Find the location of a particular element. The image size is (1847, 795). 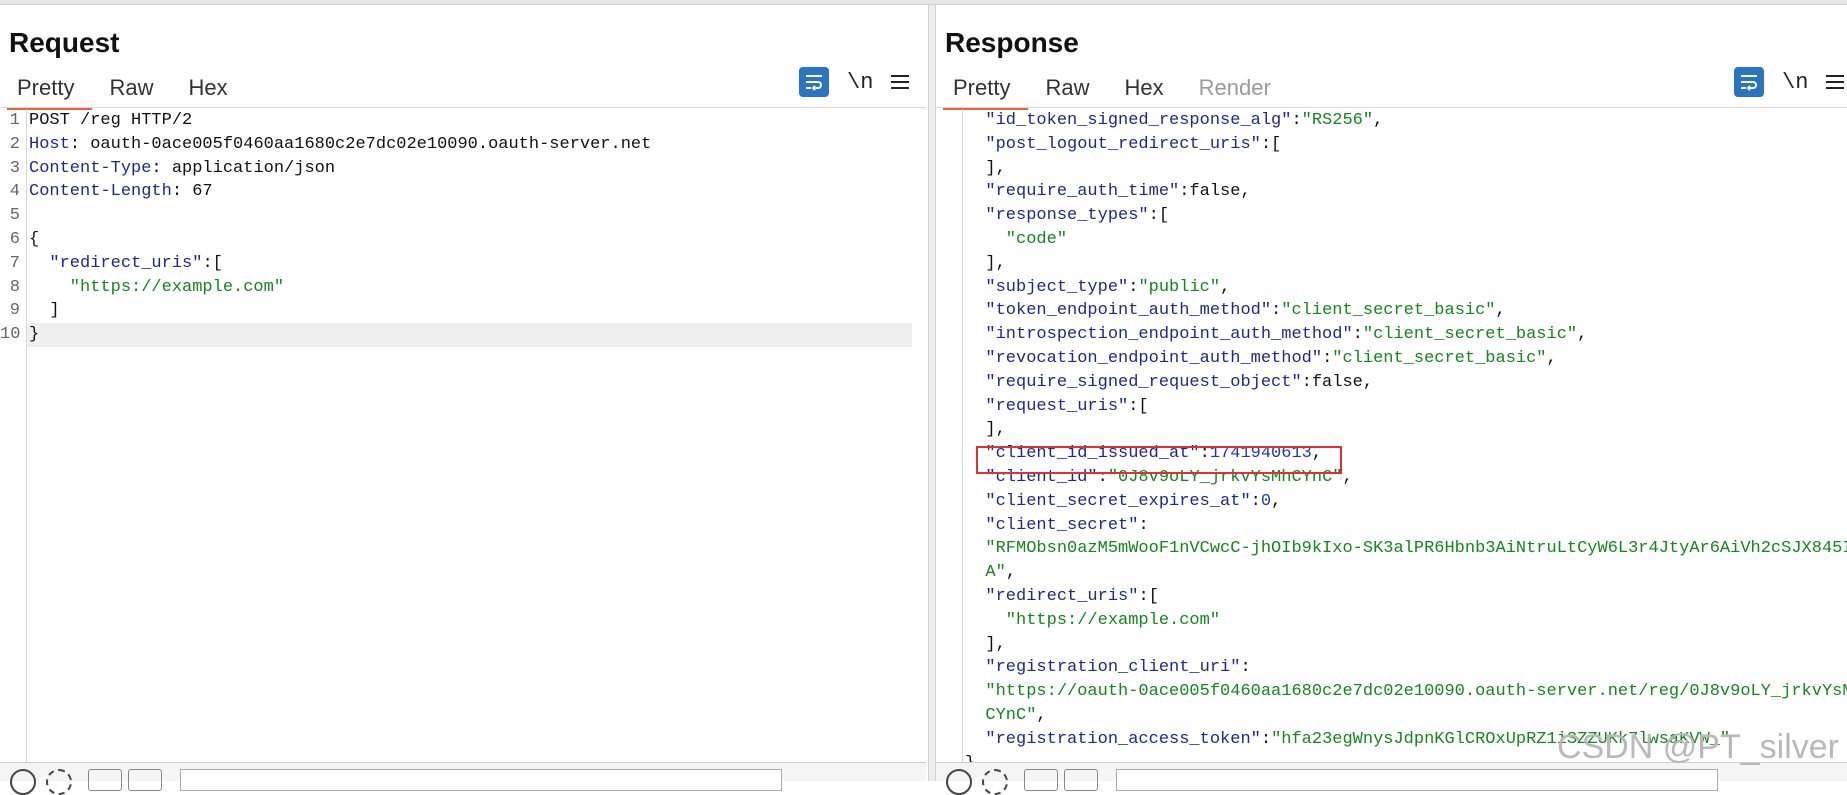

code-text: "client_secret": is located at coordinates (1056, 526).